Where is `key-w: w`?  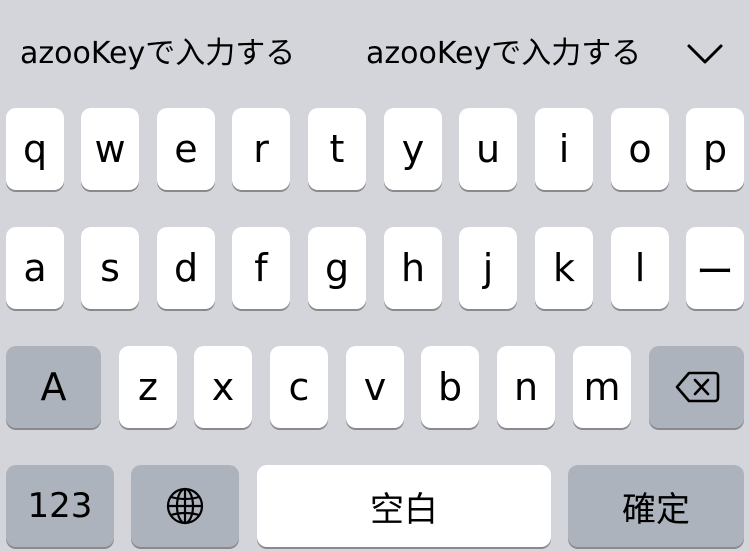 key-w: w is located at coordinates (110, 149).